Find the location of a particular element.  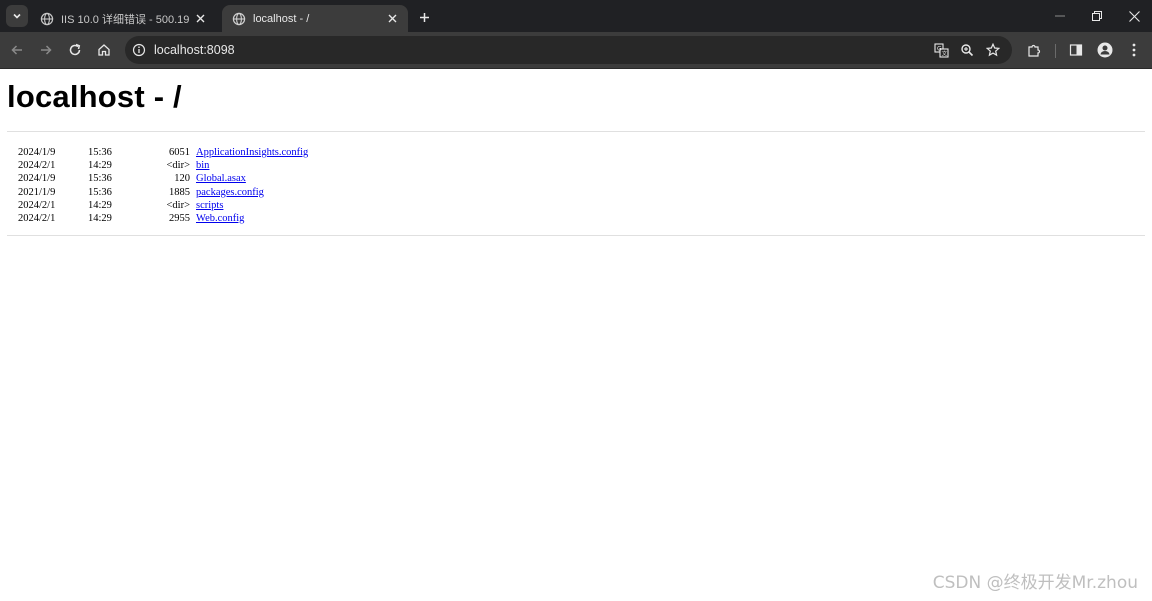

profile-button is located at coordinates (1105, 50).